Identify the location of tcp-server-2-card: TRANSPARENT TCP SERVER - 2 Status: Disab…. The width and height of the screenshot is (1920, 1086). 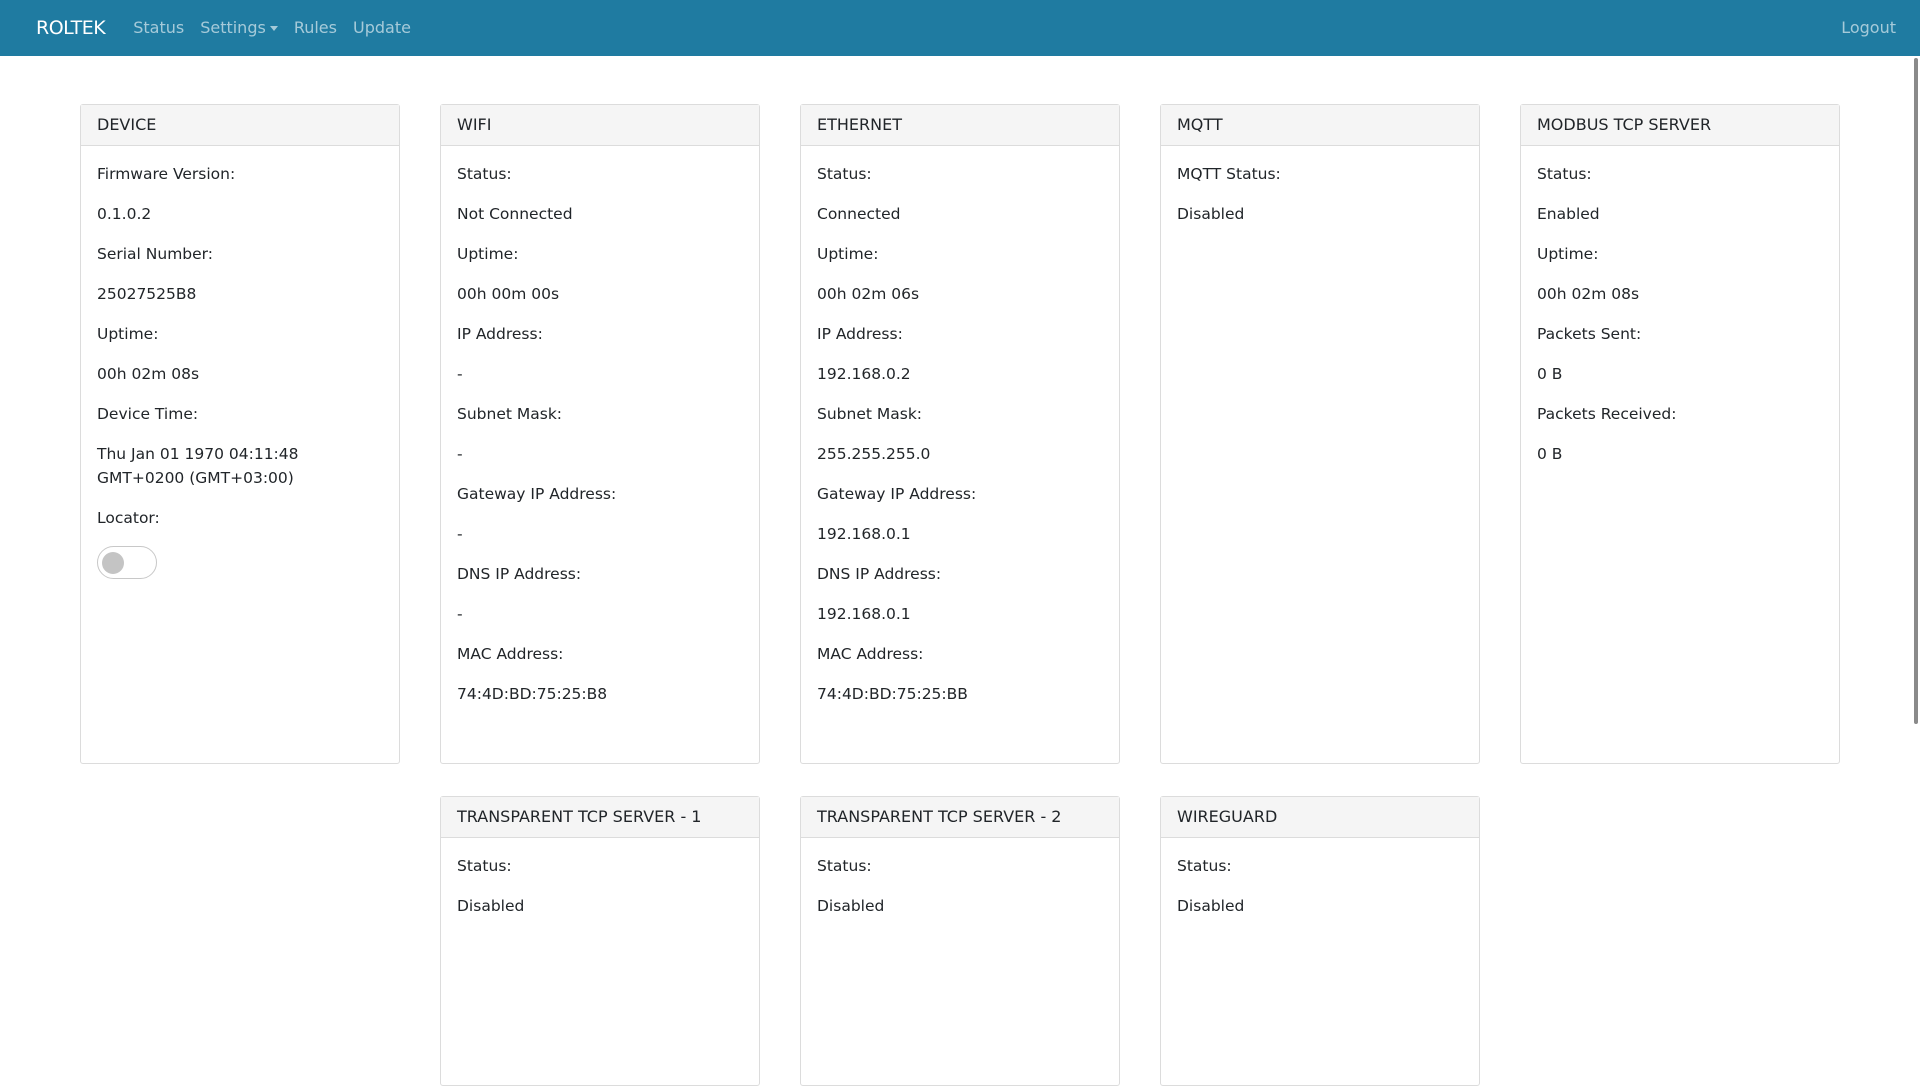
(960, 941).